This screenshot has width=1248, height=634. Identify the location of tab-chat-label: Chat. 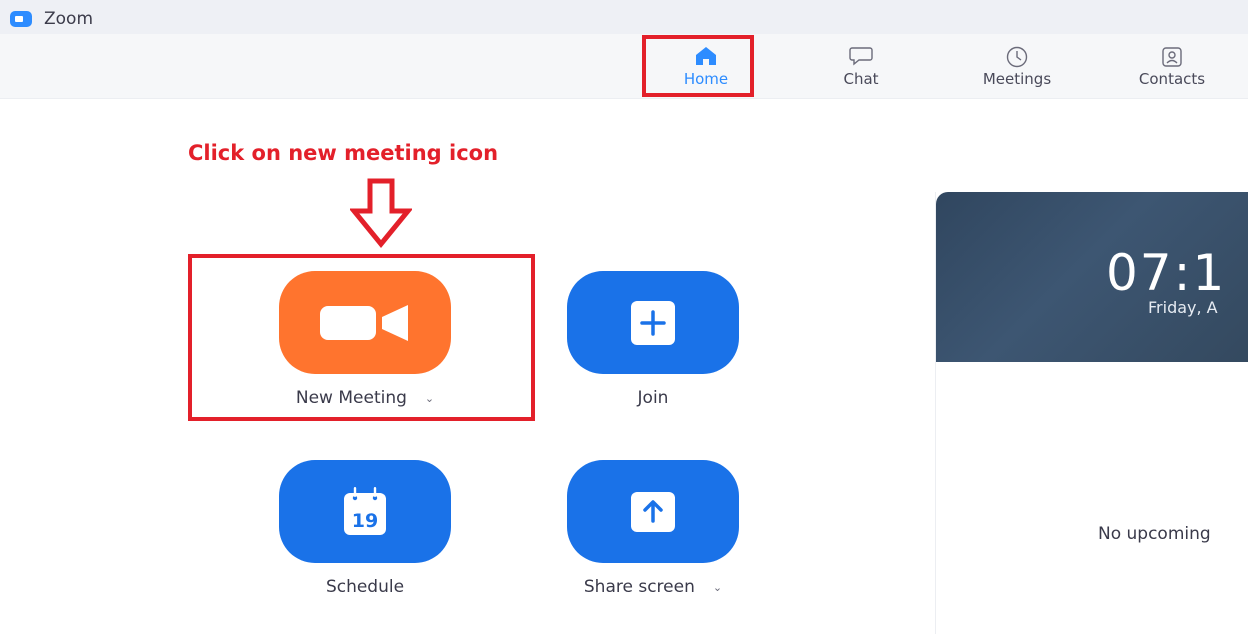
(861, 79).